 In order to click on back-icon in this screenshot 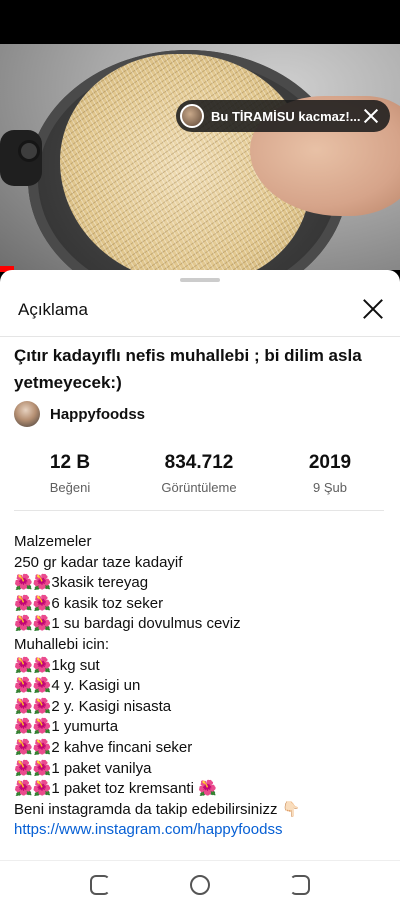, I will do `click(100, 885)`.